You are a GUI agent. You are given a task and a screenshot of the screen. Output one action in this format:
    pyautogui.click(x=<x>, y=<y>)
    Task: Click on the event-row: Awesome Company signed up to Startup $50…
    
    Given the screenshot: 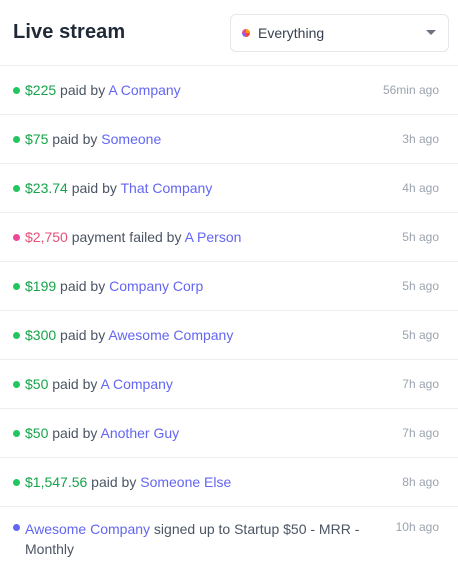 What is the action you would take?
    pyautogui.click(x=229, y=538)
    